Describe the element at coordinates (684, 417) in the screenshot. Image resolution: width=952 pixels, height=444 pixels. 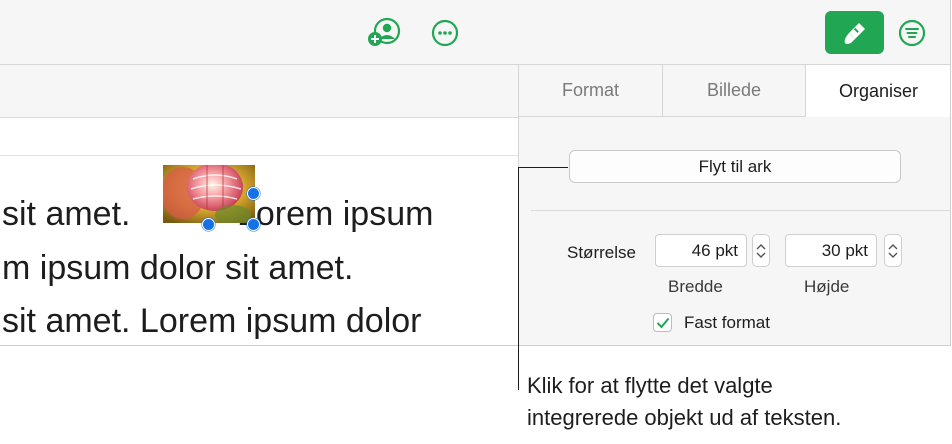
I see `callout-line-2: integrerede objekt ud af teksten.` at that location.